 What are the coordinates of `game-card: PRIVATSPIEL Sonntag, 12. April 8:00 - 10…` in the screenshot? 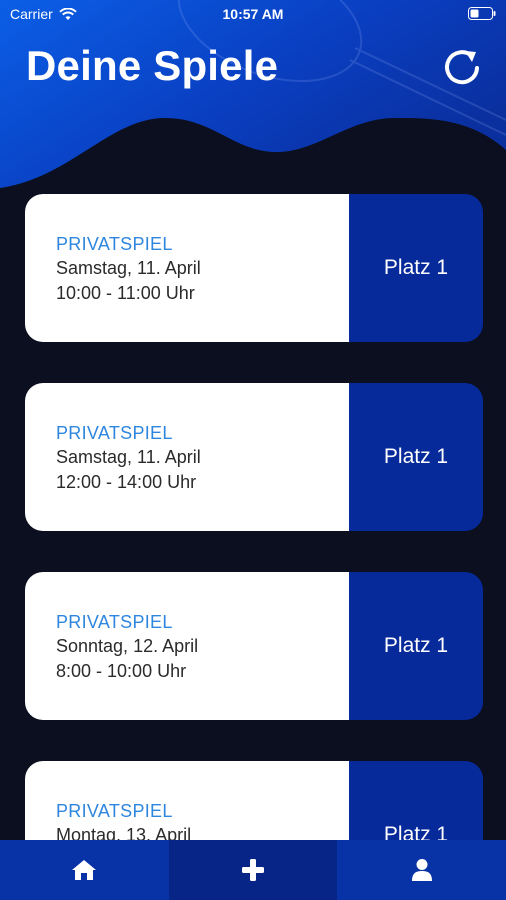 It's located at (254, 646).